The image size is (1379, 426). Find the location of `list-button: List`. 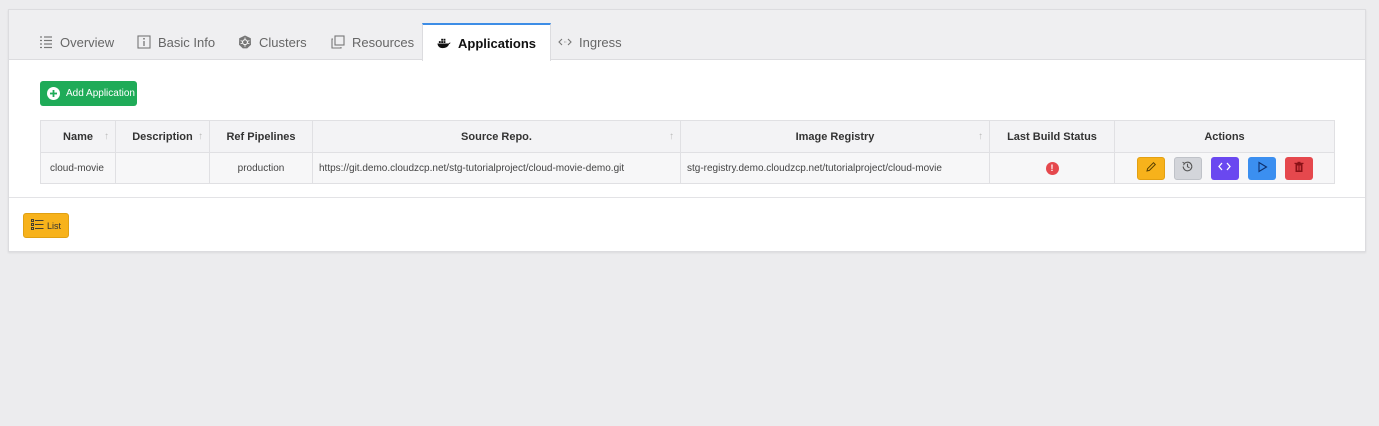

list-button: List is located at coordinates (46, 225).